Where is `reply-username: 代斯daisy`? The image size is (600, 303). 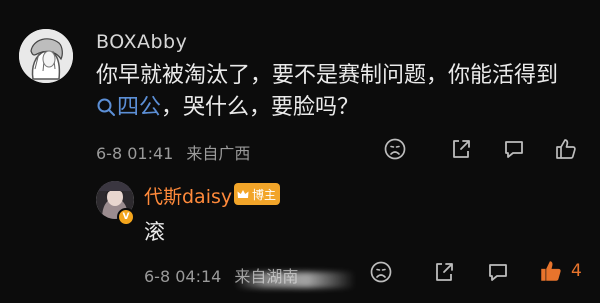
reply-username: 代斯daisy is located at coordinates (188, 195).